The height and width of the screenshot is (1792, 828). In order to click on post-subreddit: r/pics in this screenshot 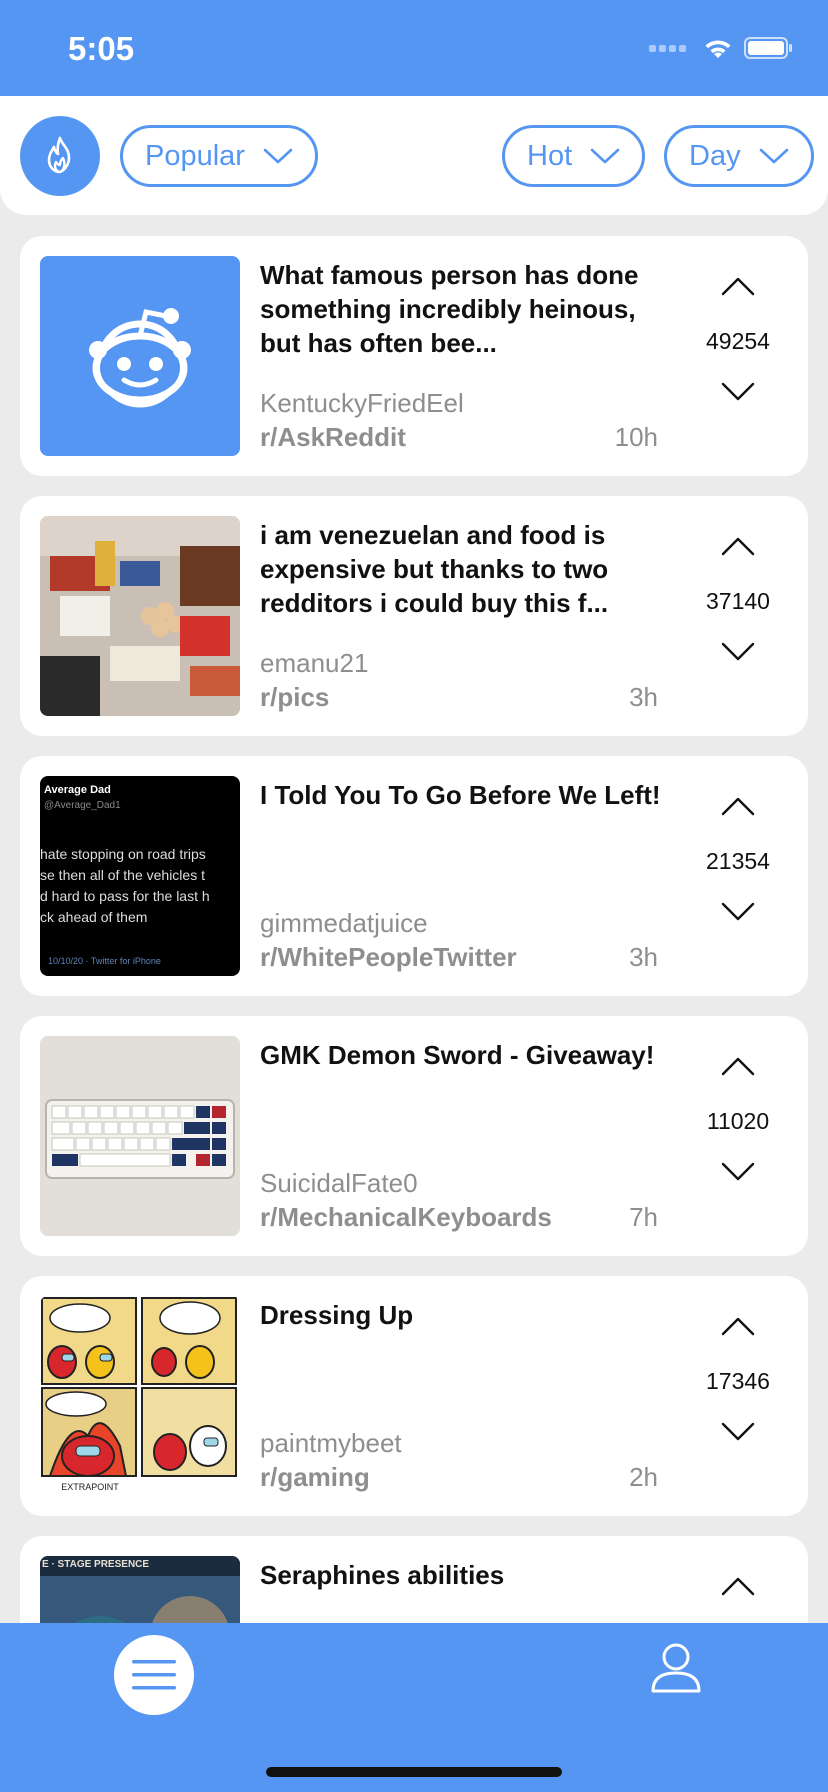, I will do `click(294, 697)`.